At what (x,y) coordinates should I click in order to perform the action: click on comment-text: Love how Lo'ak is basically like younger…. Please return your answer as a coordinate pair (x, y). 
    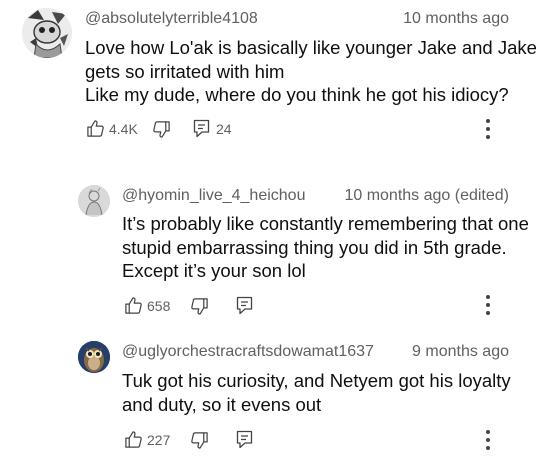
    Looking at the image, I should click on (311, 71).